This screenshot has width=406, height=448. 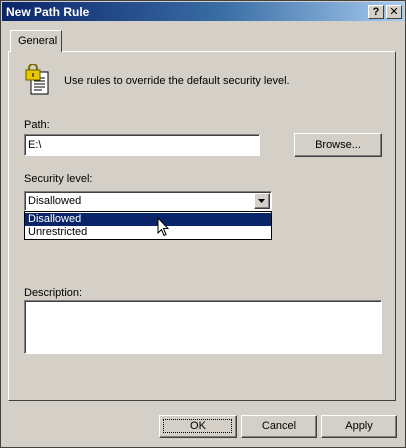 I want to click on close-icon: ✕, so click(x=394, y=12).